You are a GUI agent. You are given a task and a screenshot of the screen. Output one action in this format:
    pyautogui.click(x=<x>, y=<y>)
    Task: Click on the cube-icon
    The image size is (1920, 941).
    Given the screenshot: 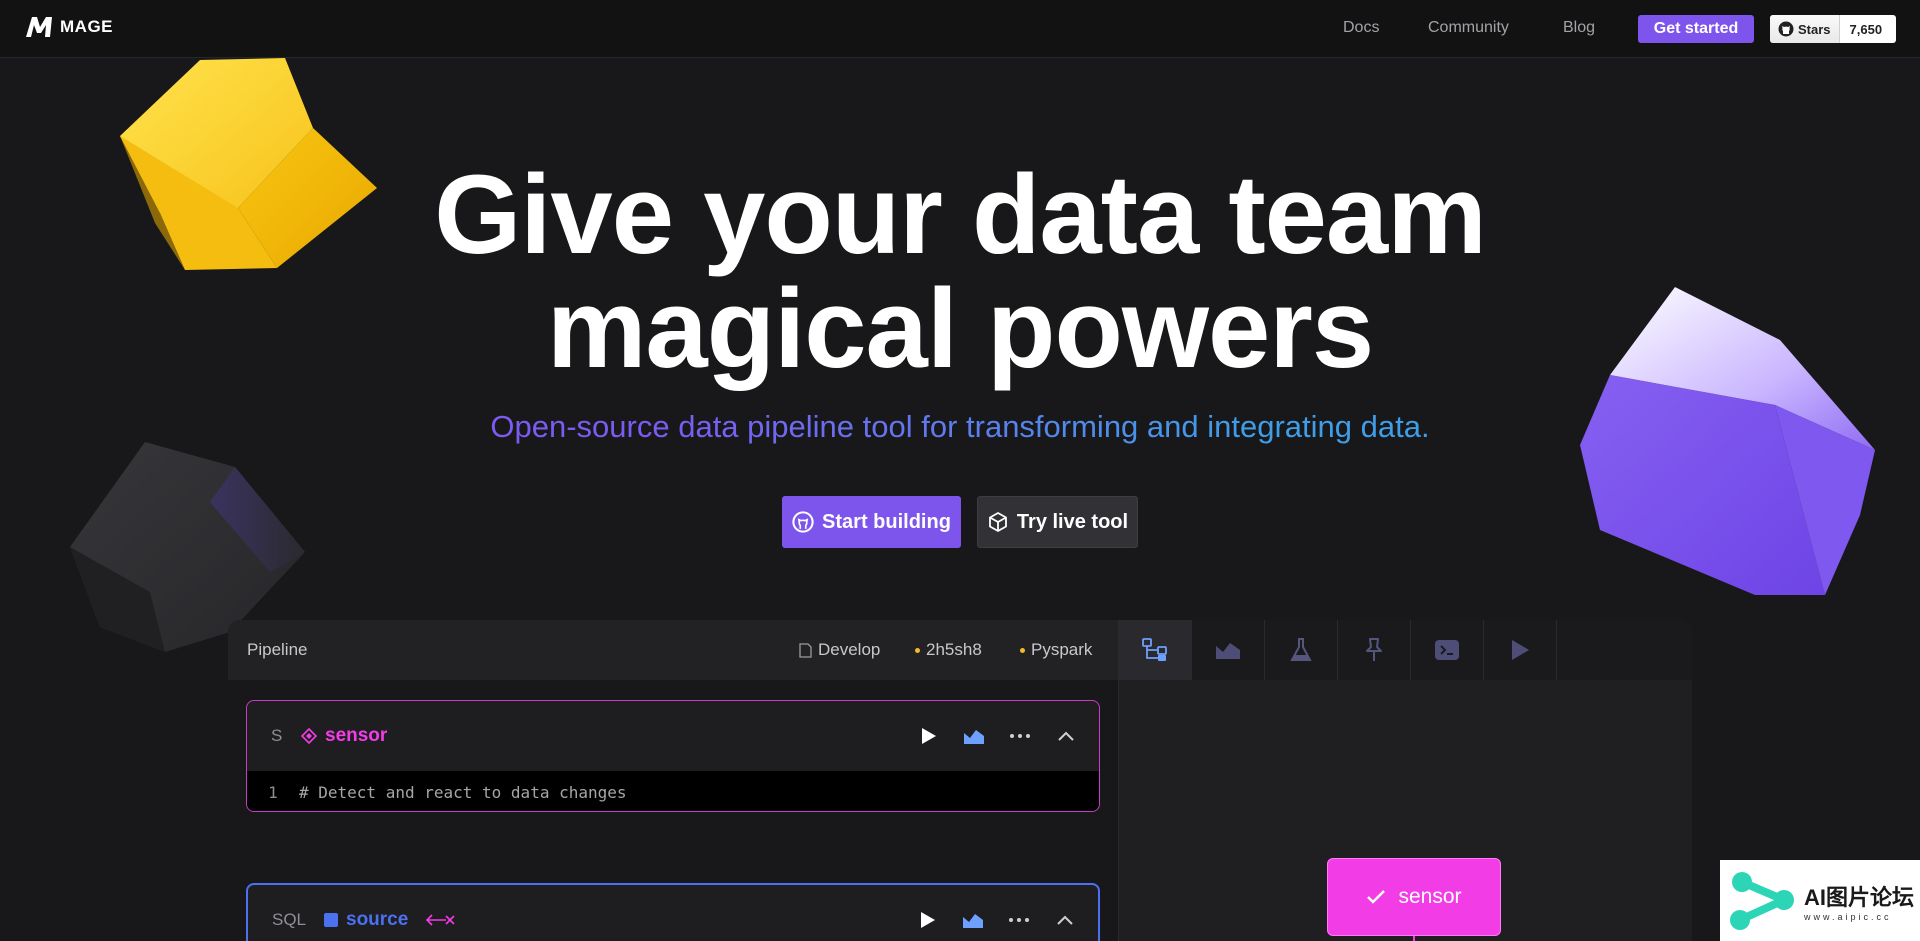 What is the action you would take?
    pyautogui.click(x=998, y=522)
    